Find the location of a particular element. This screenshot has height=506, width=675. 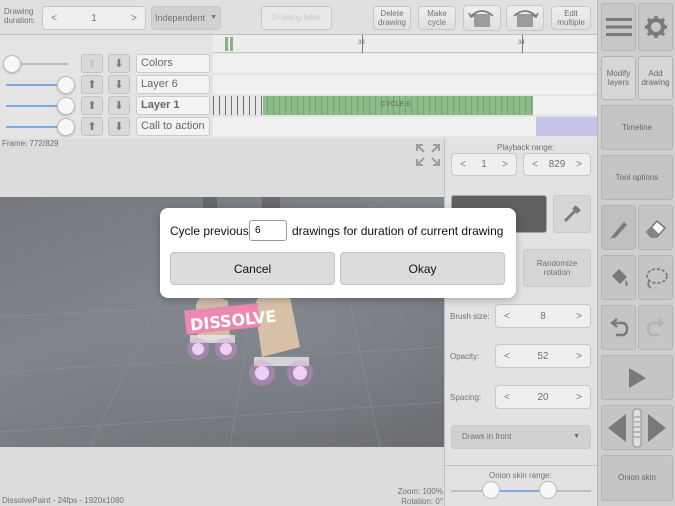

dialog-prefix-text: Cycle previous is located at coordinates (209, 231).